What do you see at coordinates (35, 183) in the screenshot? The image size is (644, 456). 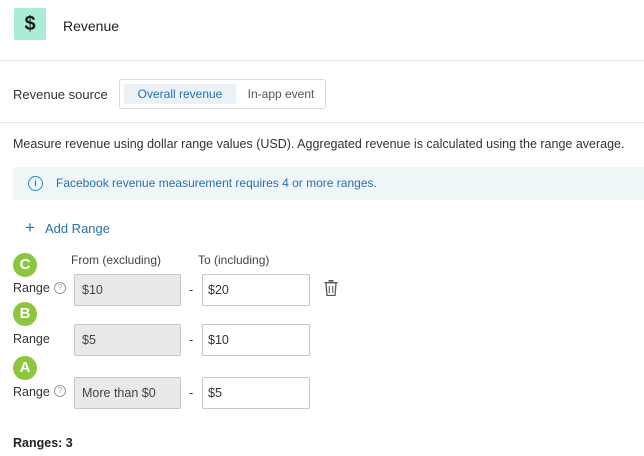 I see `info-icon: i` at bounding box center [35, 183].